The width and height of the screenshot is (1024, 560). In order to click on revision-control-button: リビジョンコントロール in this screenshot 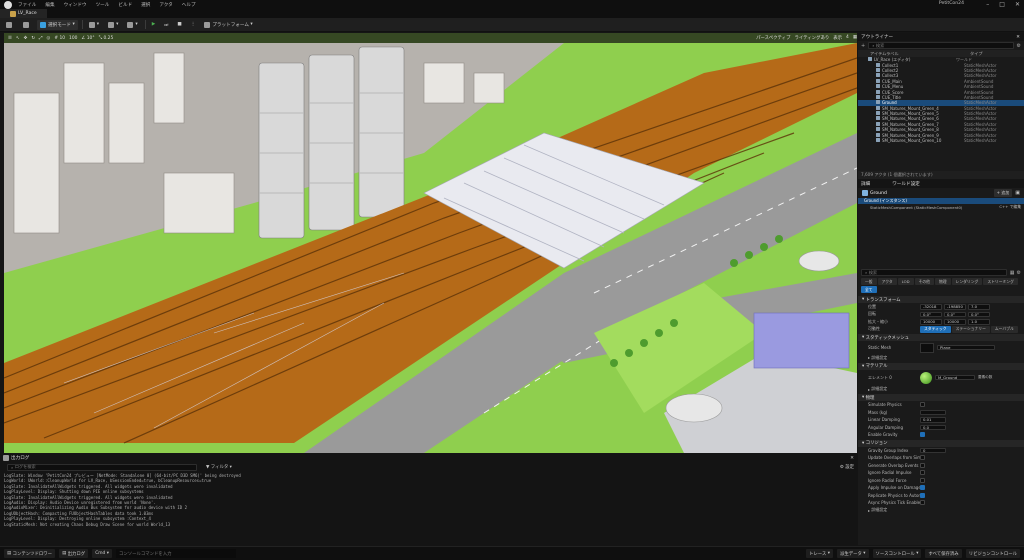, I will do `click(992, 553)`.